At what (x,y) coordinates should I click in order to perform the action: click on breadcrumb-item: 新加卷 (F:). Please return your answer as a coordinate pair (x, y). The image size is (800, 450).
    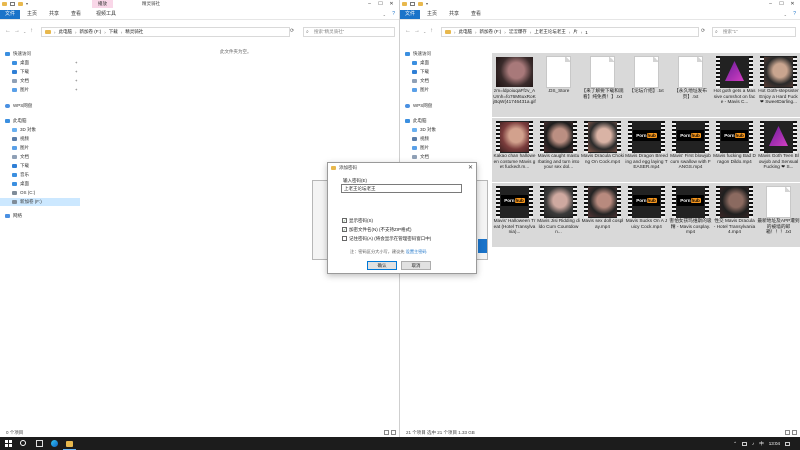
    Looking at the image, I should click on (491, 32).